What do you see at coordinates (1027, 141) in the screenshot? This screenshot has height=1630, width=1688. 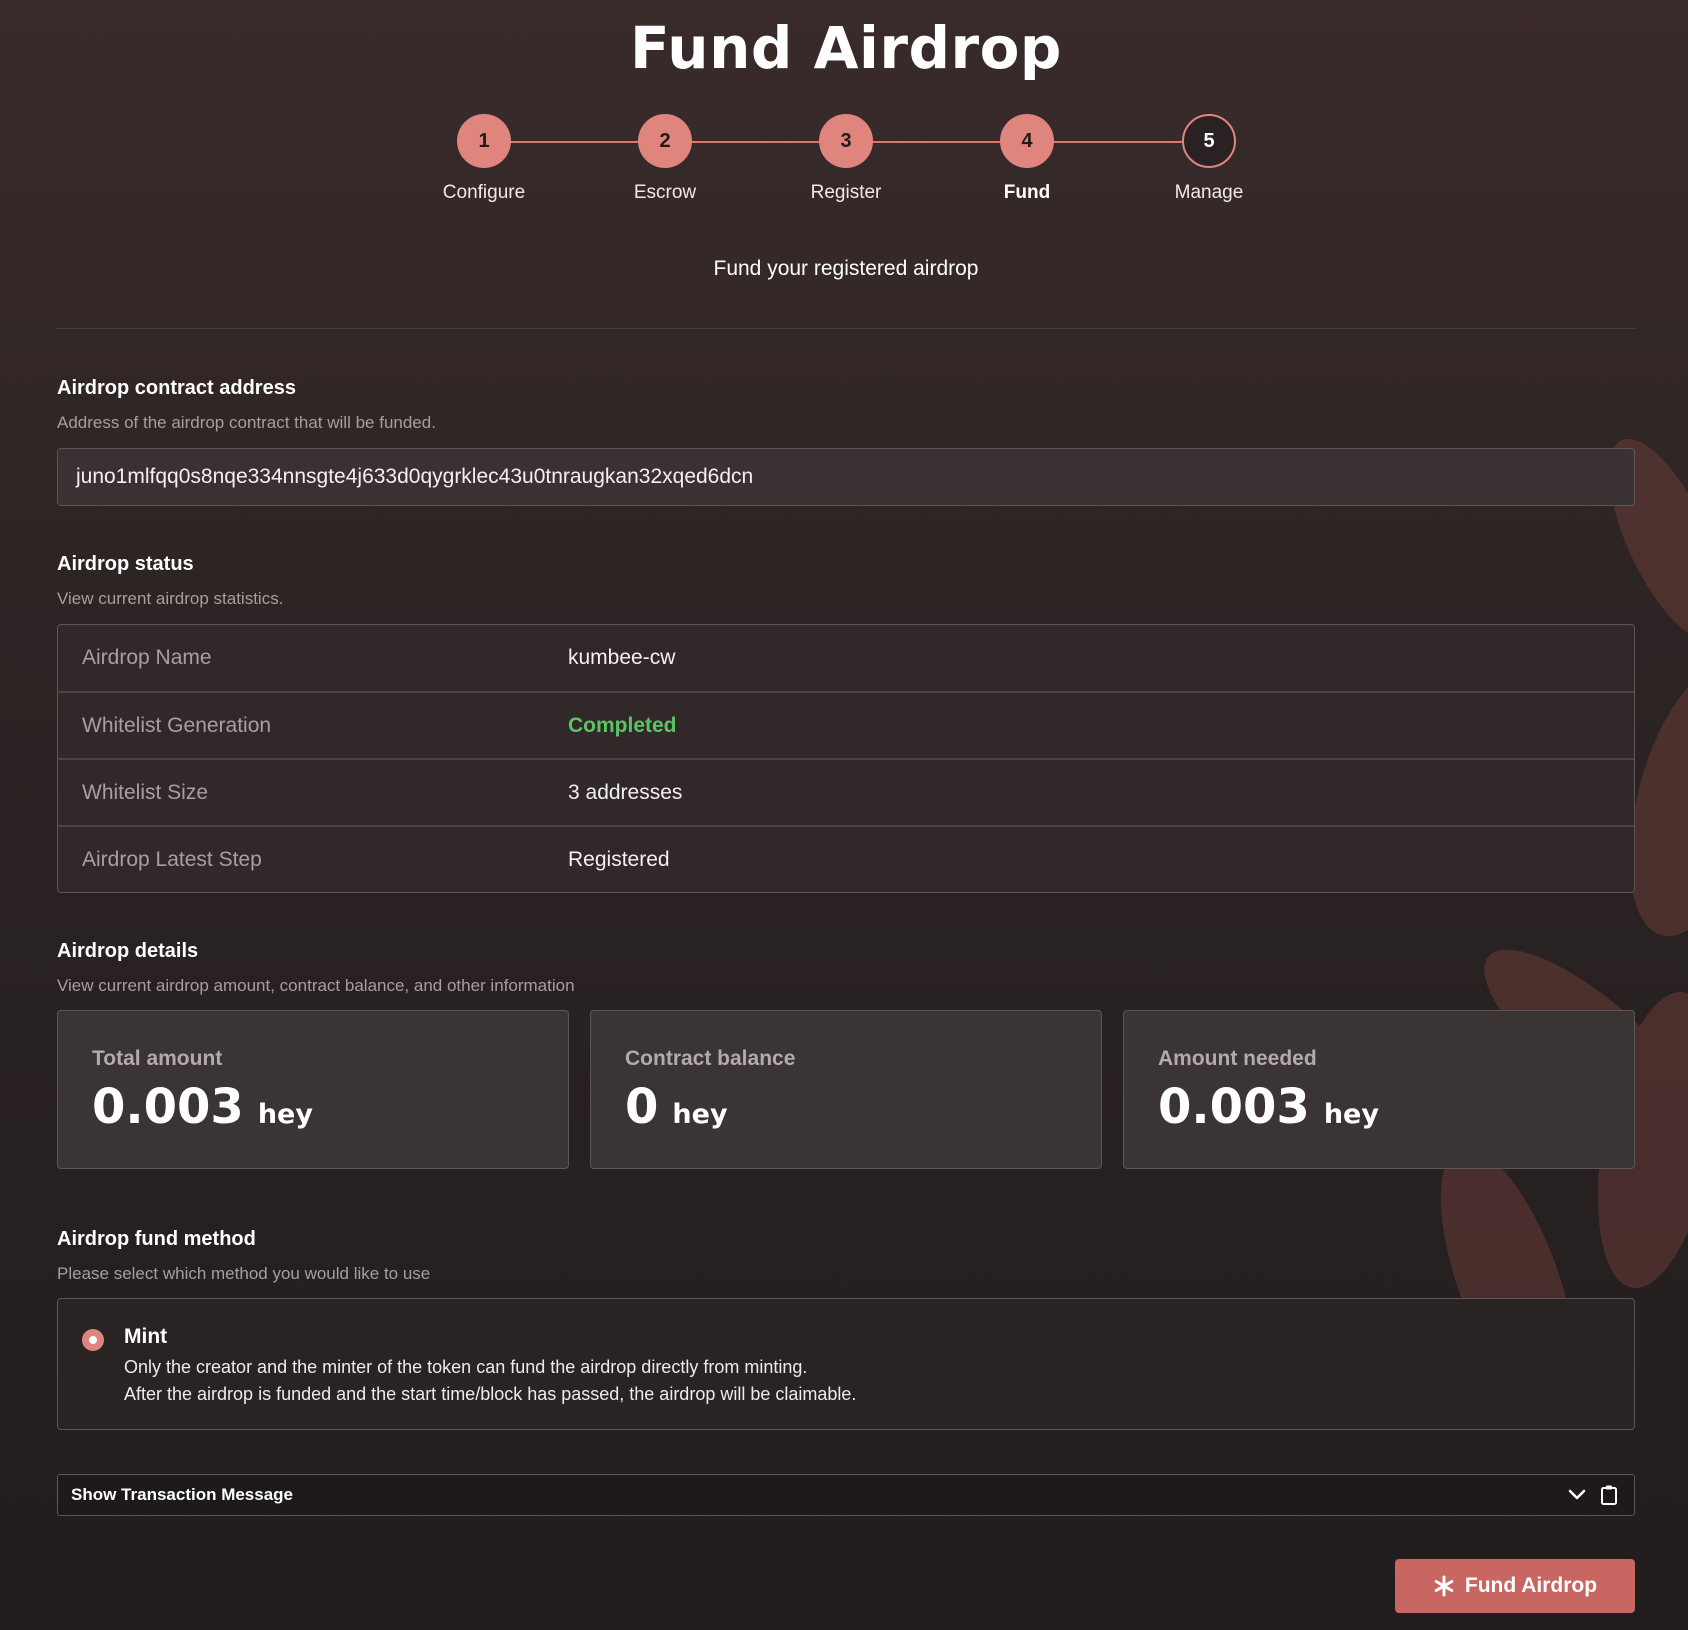 I see `step-number: 4` at bounding box center [1027, 141].